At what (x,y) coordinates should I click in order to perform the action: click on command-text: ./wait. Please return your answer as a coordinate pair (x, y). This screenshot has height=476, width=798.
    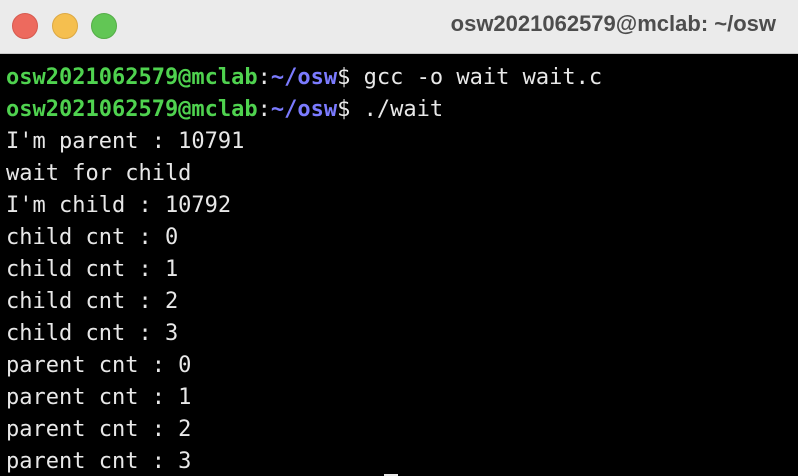
    Looking at the image, I should click on (397, 109).